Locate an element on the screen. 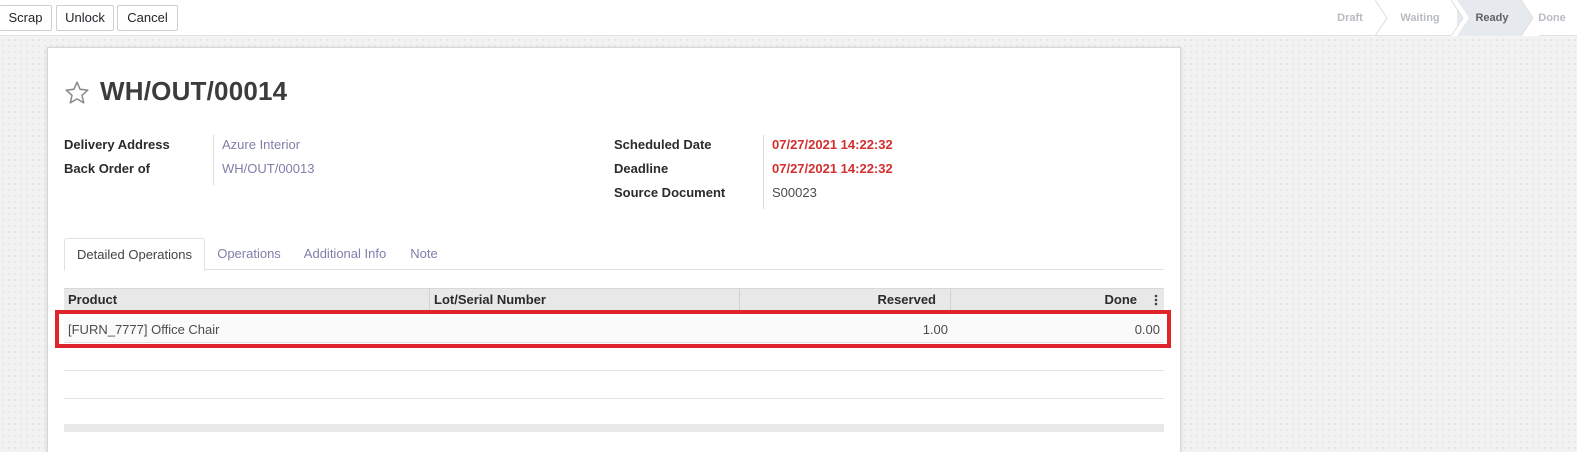 The height and width of the screenshot is (452, 1577). star-icon is located at coordinates (77, 93).